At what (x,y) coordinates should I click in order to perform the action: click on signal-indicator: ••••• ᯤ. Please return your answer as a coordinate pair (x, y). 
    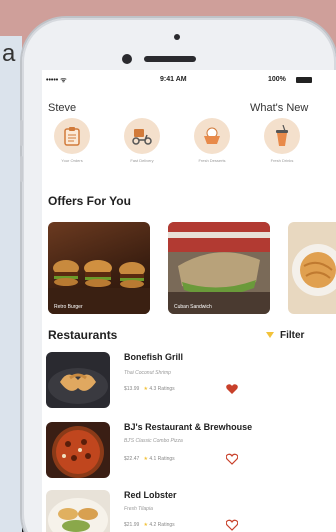
    Looking at the image, I should click on (56, 80).